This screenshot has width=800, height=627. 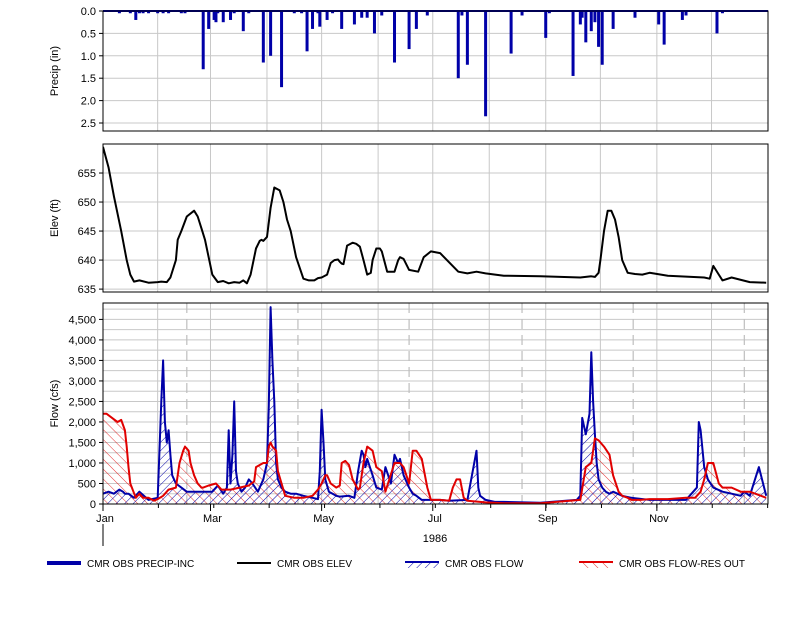 I want to click on flow-ytick-label: 2,500, so click(x=82, y=402).